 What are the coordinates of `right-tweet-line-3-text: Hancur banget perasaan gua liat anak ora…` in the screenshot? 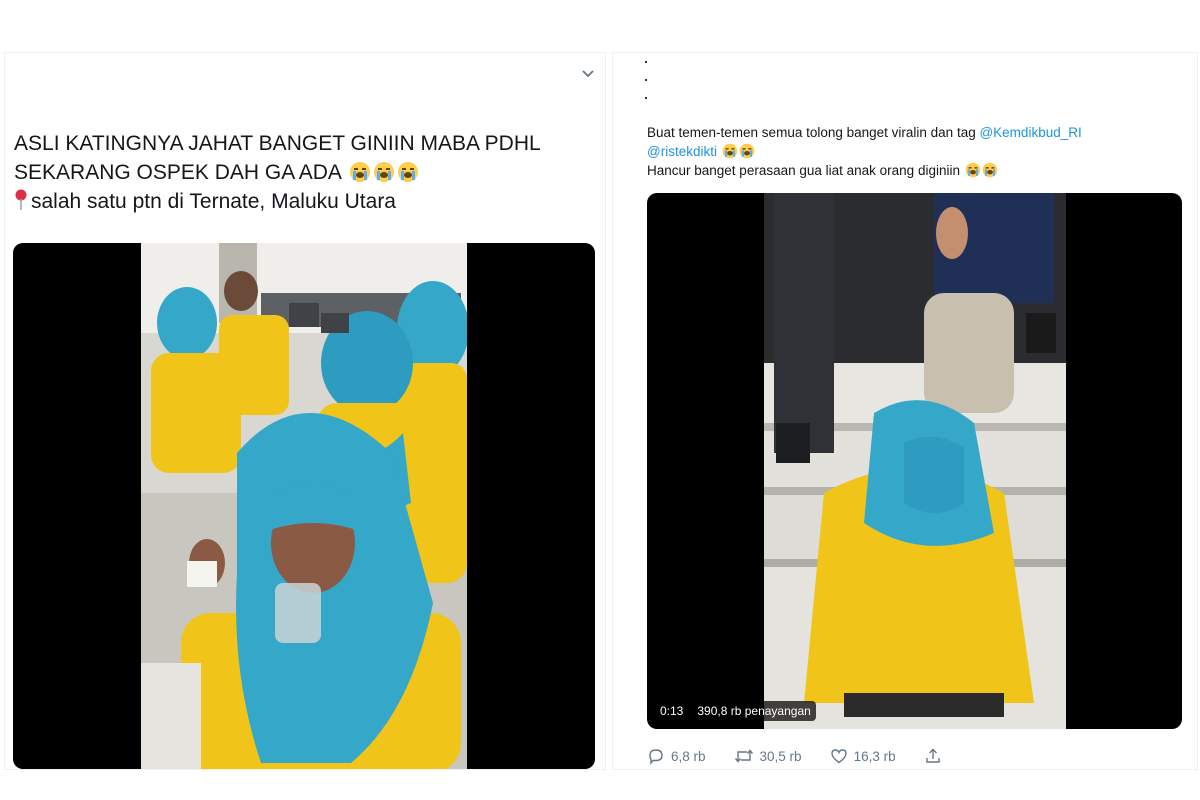 It's located at (803, 170).